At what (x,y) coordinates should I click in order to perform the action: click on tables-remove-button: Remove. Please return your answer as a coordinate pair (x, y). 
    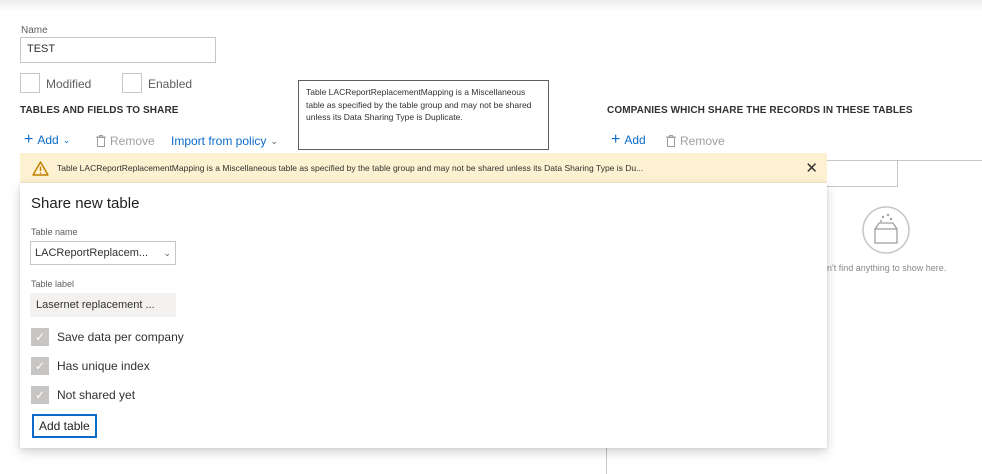
    Looking at the image, I should click on (125, 141).